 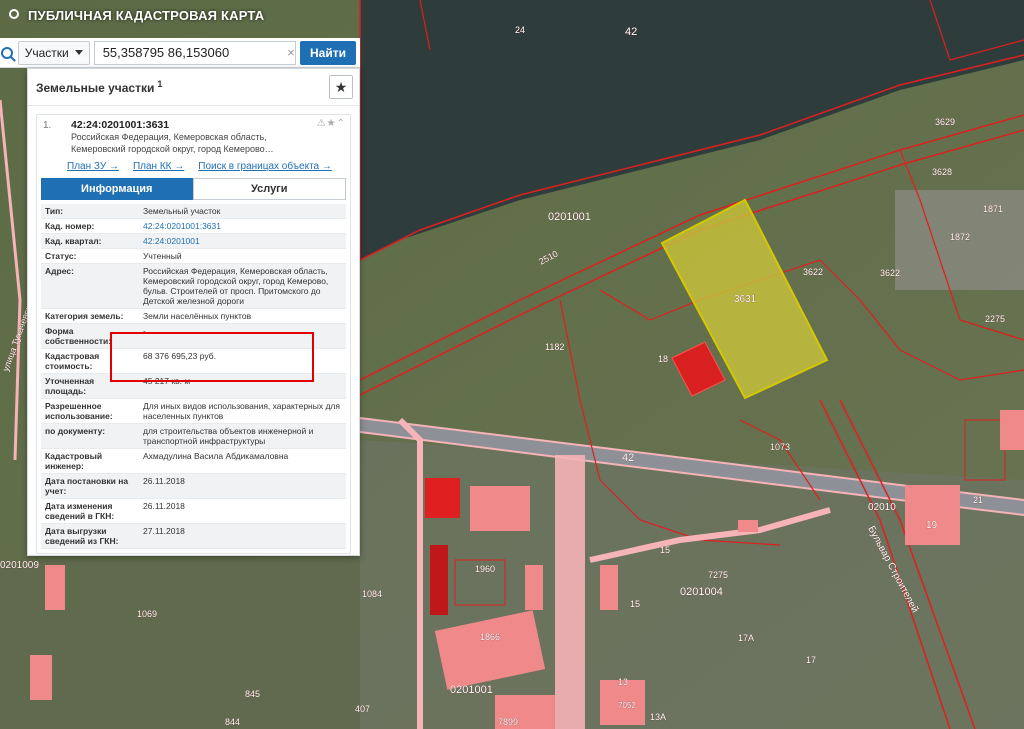 What do you see at coordinates (993, 209) in the screenshot?
I see `map-label-plot-1871: 1871` at bounding box center [993, 209].